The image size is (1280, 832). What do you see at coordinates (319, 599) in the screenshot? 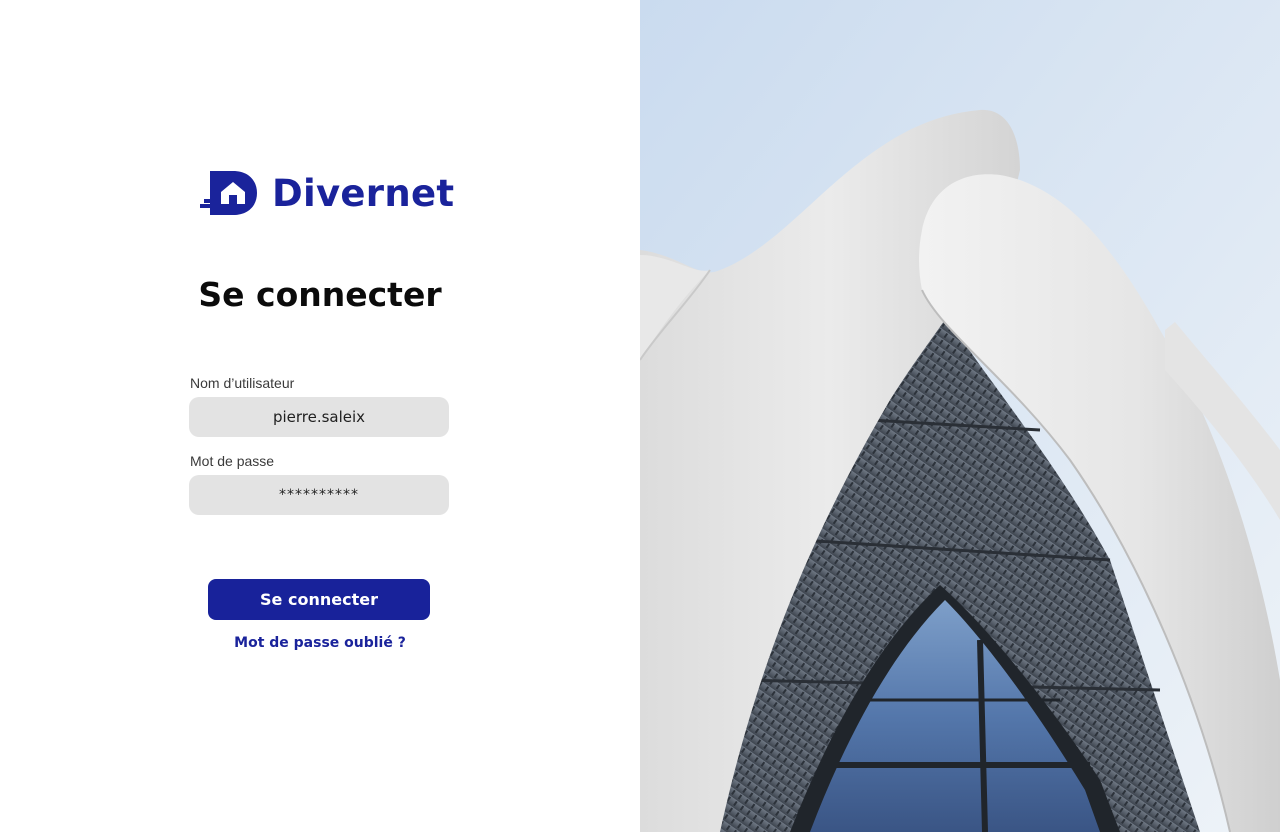
I see `login-button: Se connecter` at bounding box center [319, 599].